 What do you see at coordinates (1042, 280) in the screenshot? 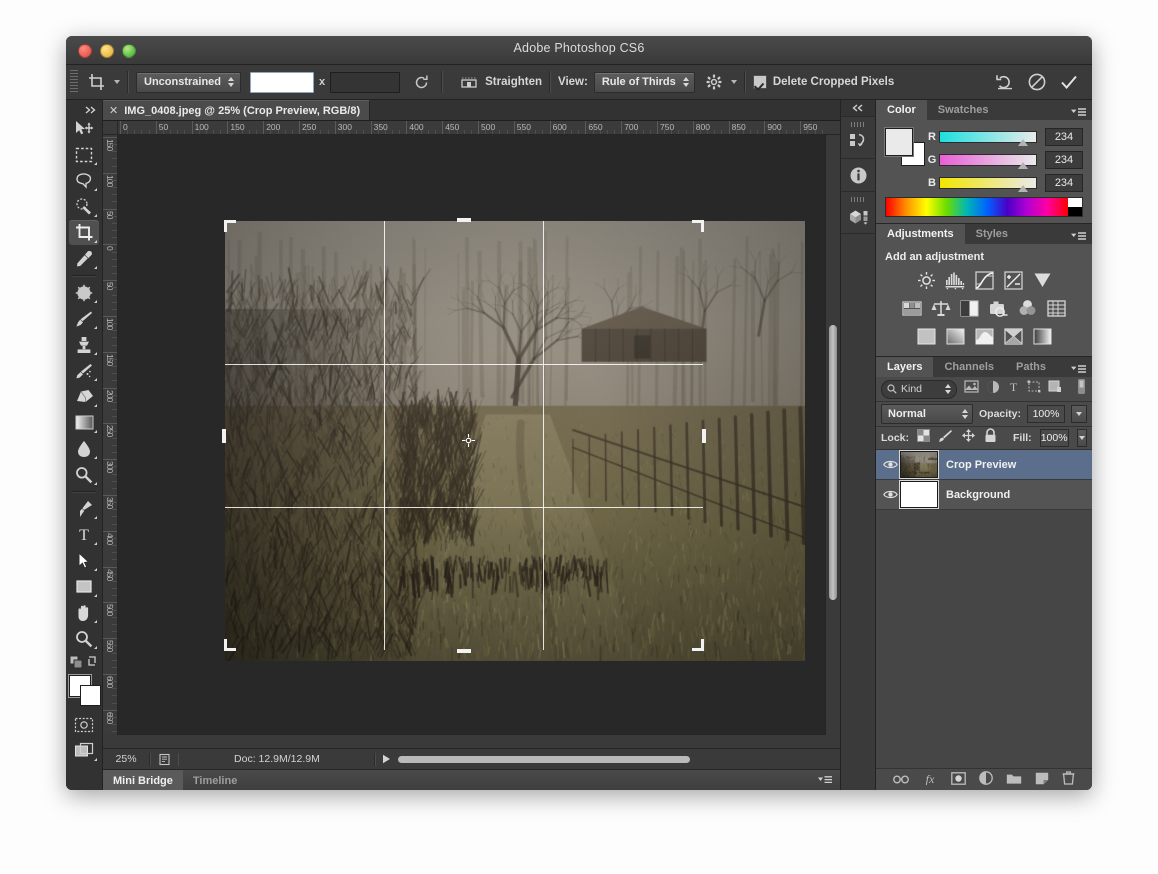
I see `vibrance-icon` at bounding box center [1042, 280].